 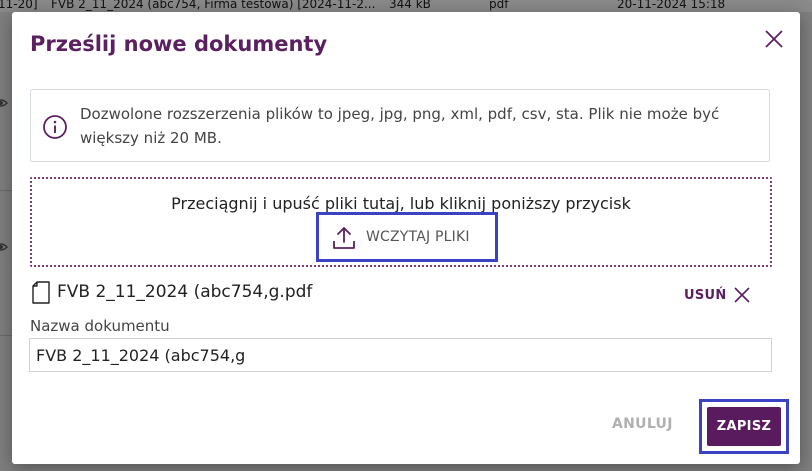 What do you see at coordinates (179, 44) in the screenshot?
I see `dialog-title: Prześlij nowe dokumenty` at bounding box center [179, 44].